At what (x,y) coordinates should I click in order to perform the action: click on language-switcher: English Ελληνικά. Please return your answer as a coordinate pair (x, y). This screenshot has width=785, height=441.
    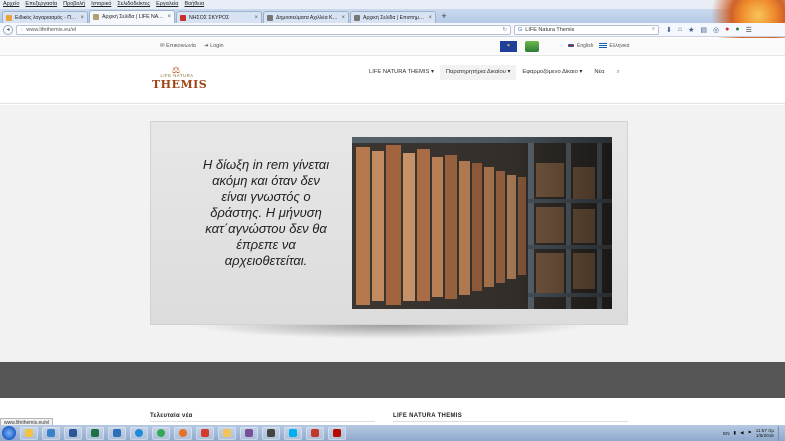
    Looking at the image, I should click on (598, 46).